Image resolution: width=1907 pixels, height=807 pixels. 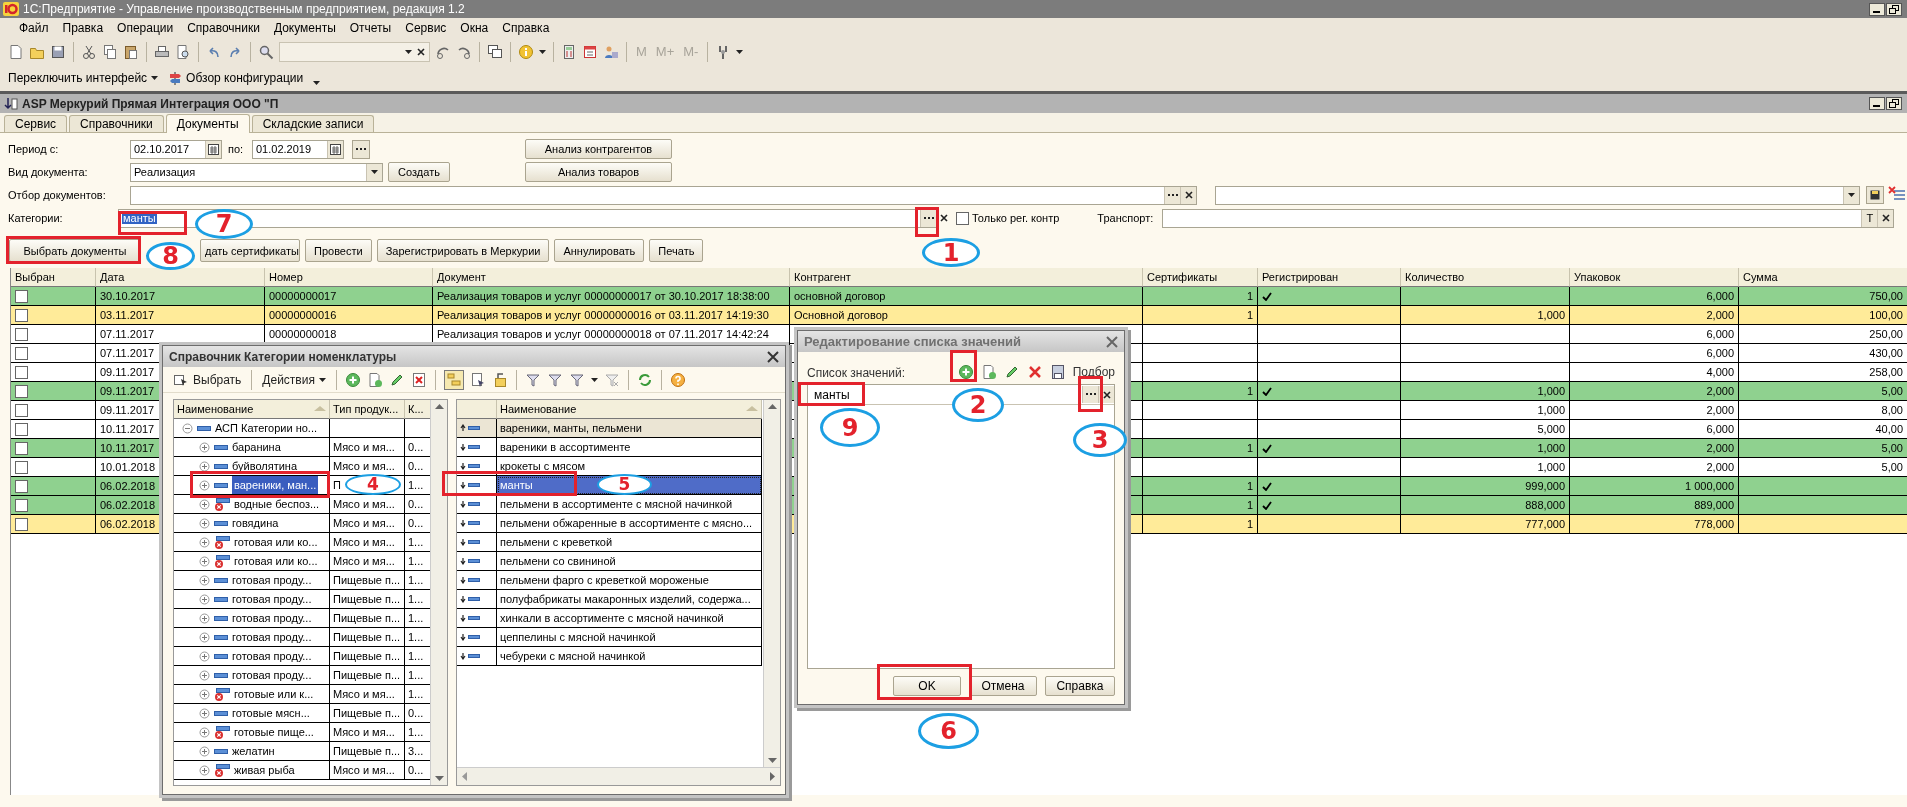 I want to click on field-label: Список значений:, so click(x=856, y=373).